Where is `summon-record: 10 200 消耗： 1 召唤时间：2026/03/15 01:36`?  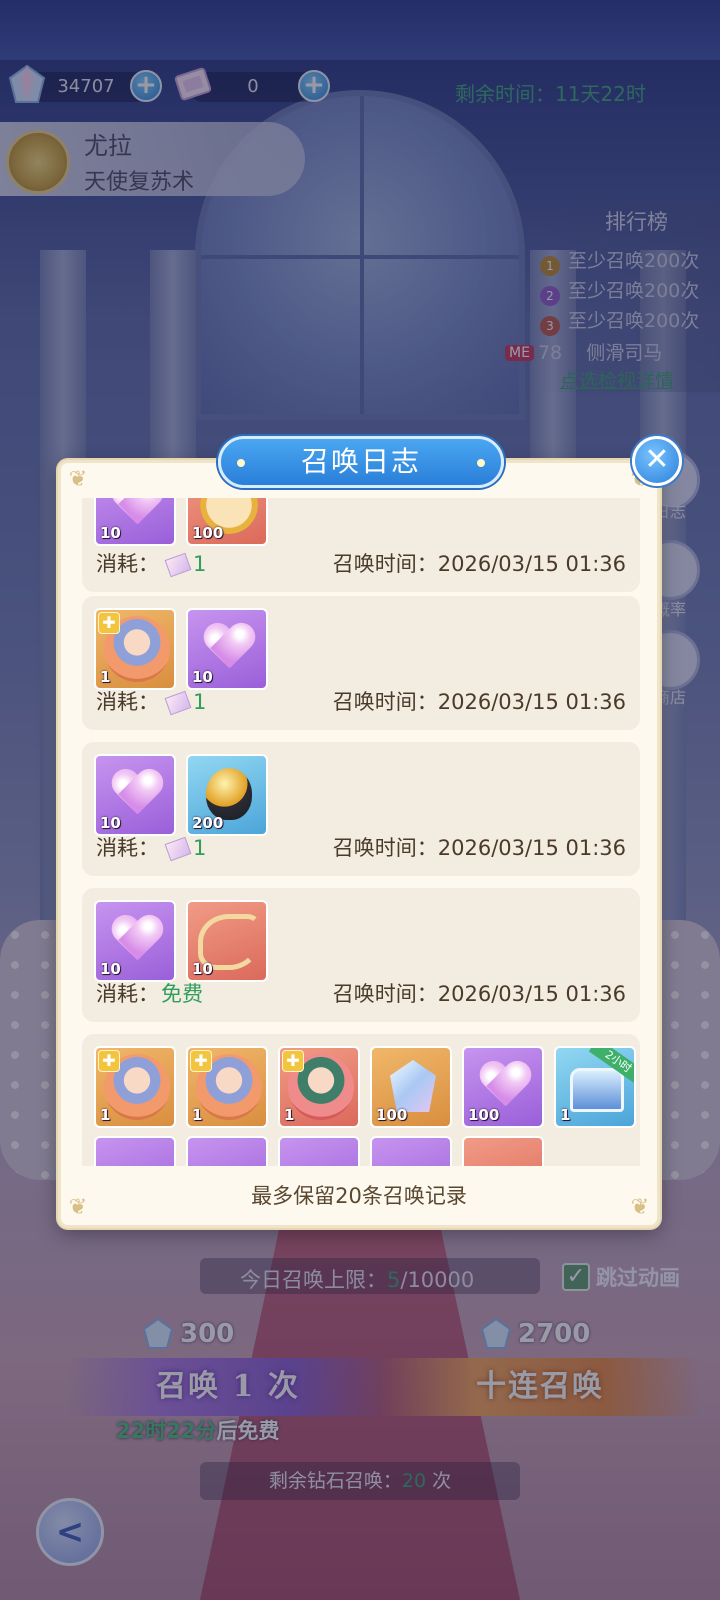
summon-record: 10 200 消耗： 1 召唤时间：2026/03/15 01:36 is located at coordinates (361, 809).